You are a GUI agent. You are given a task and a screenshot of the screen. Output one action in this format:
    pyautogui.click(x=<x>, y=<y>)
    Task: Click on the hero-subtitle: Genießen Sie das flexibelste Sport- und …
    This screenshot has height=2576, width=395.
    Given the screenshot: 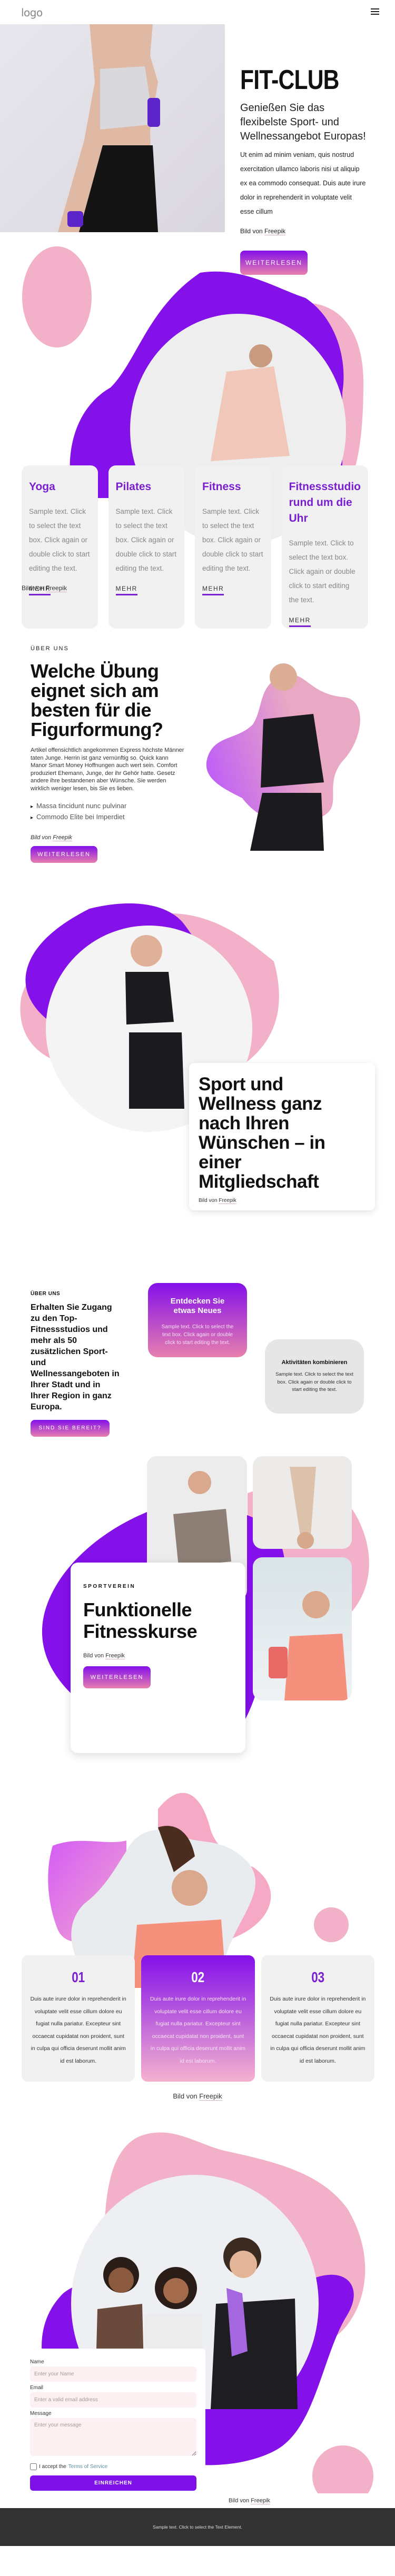 What is the action you would take?
    pyautogui.click(x=303, y=122)
    